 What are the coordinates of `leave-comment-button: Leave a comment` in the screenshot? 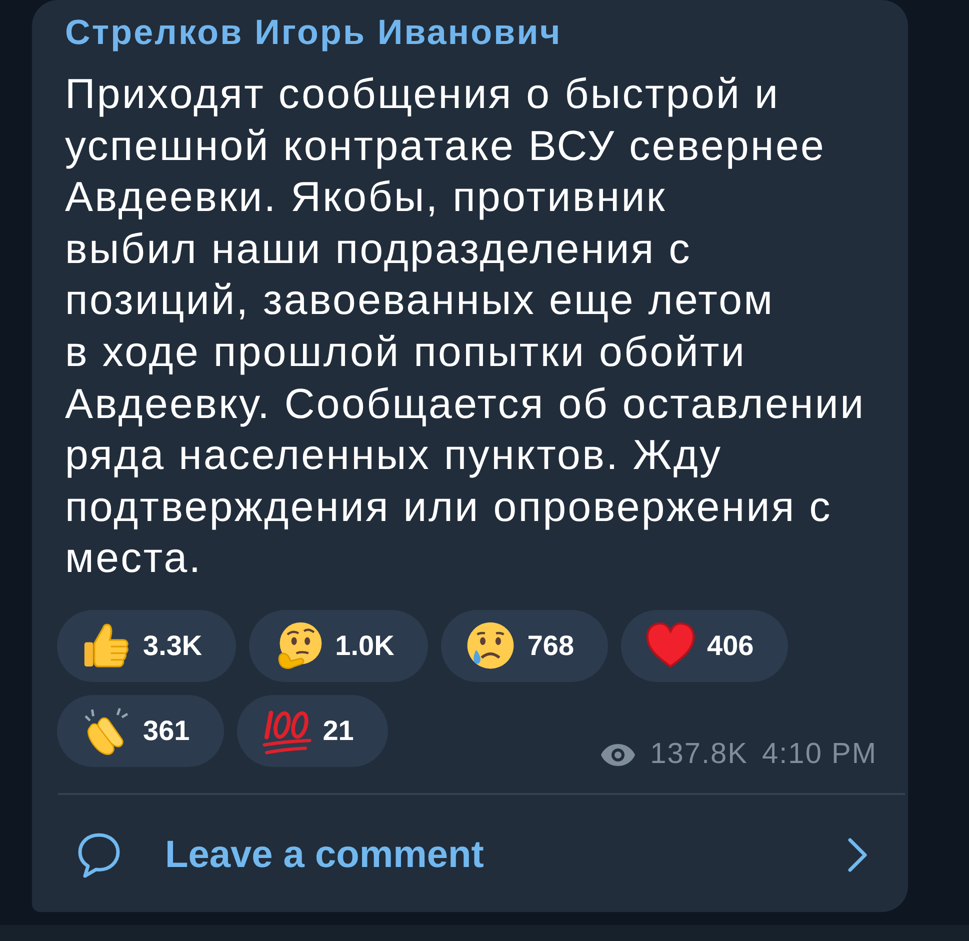 It's located at (470, 839).